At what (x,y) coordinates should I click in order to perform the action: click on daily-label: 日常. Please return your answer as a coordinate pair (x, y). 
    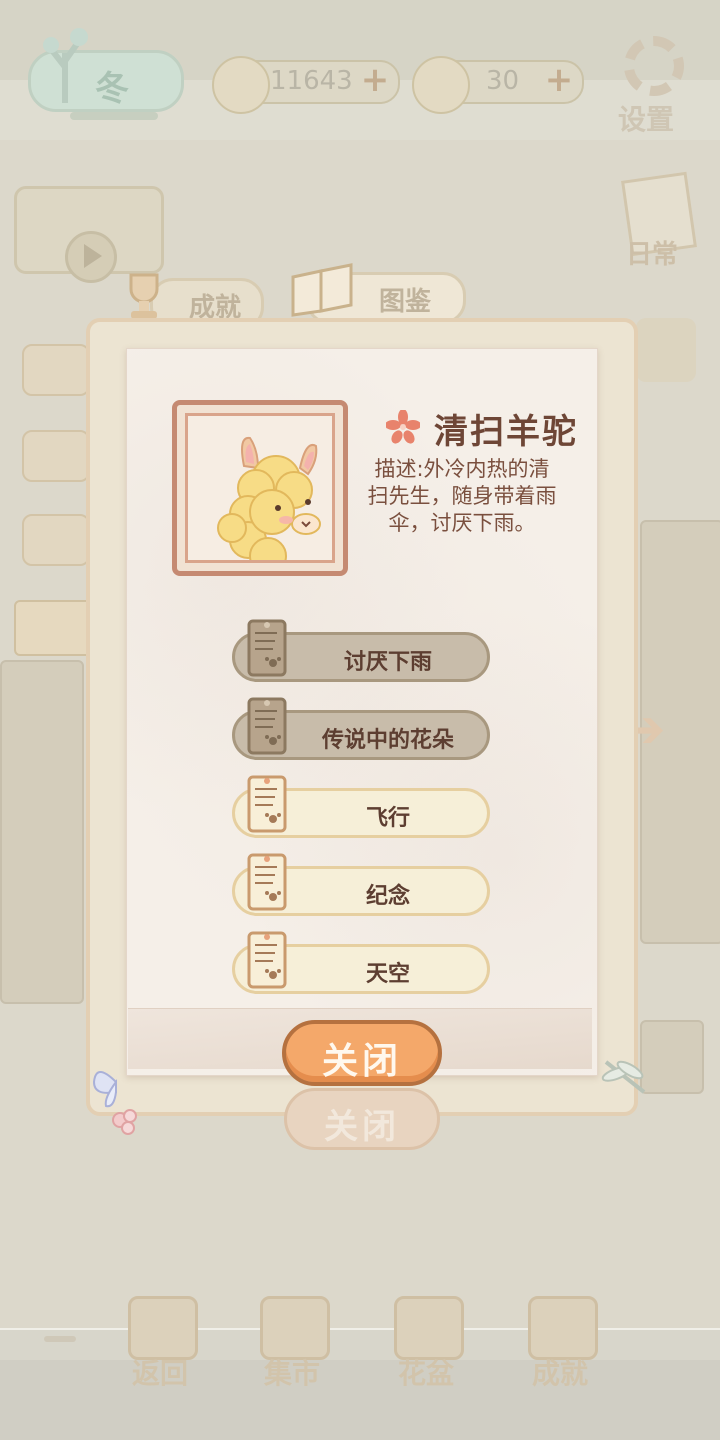
    Looking at the image, I should click on (652, 255).